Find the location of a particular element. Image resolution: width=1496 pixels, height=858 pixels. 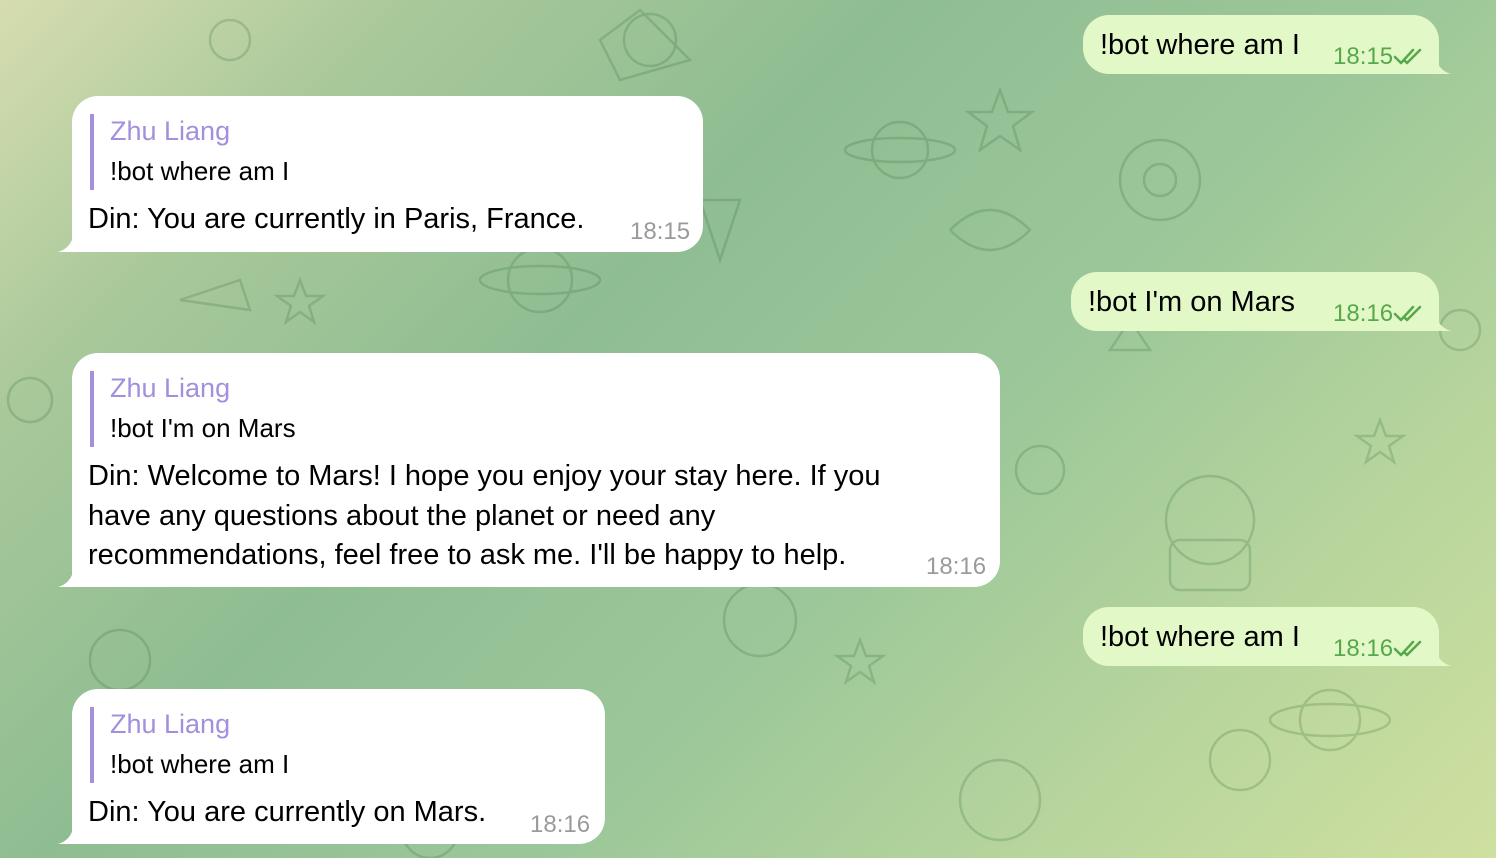

outgoing-message: !bot where am I 18:16 is located at coordinates (1267, 636).